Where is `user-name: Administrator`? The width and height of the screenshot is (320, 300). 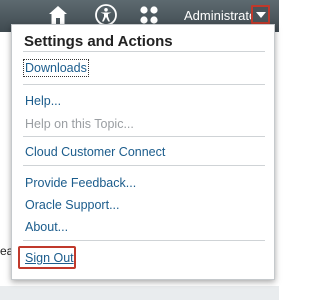
user-name: Administrator is located at coordinates (222, 15).